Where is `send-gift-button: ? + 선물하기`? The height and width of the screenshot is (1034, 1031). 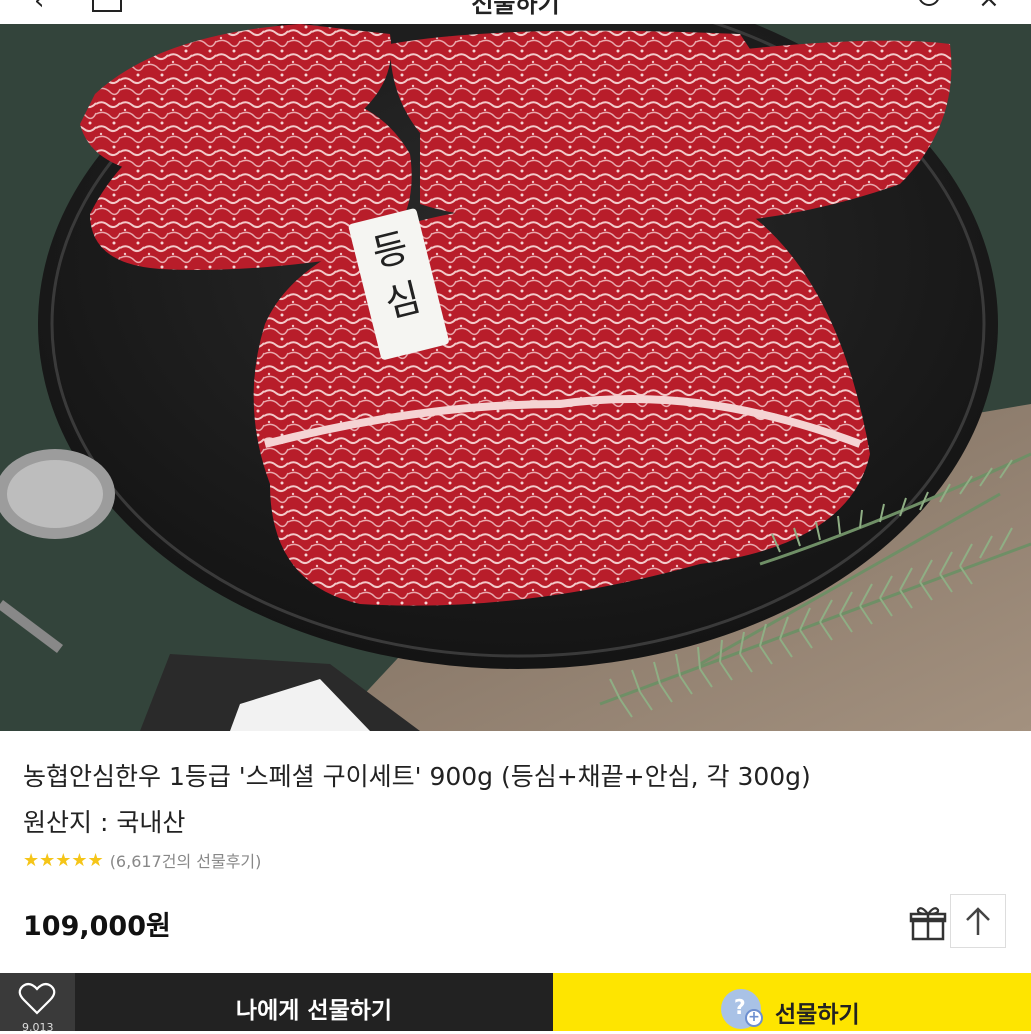
send-gift-button: ? + 선물하기 is located at coordinates (792, 1002).